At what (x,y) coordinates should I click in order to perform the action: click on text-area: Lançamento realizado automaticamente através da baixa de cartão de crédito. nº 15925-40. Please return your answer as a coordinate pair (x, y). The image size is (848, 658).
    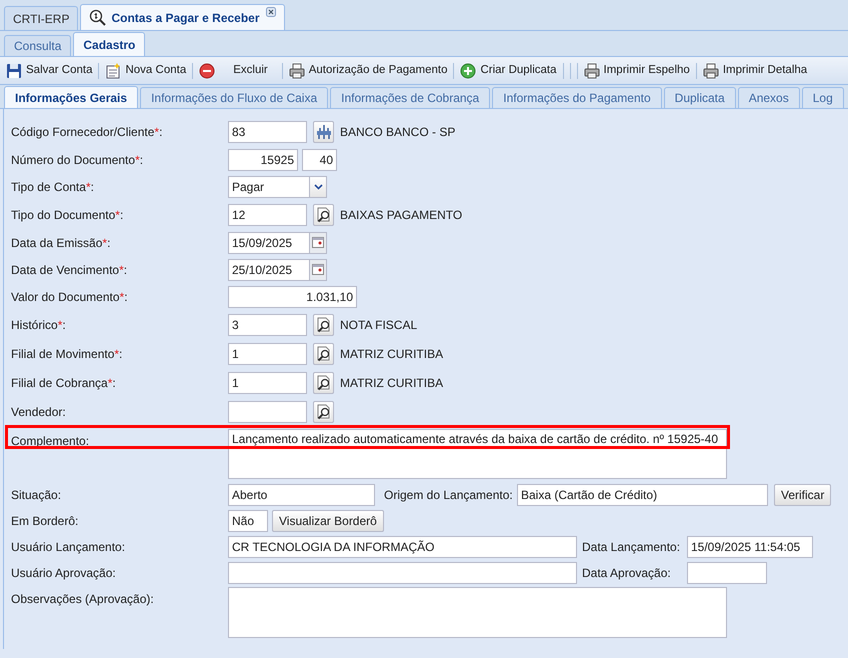
    Looking at the image, I should click on (477, 454).